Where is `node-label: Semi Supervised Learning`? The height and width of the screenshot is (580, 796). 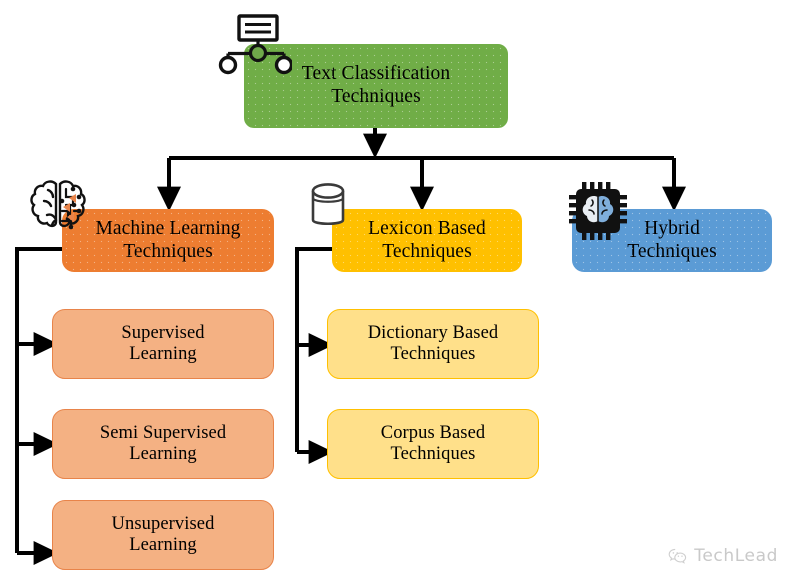
node-label: Semi Supervised Learning is located at coordinates (163, 444).